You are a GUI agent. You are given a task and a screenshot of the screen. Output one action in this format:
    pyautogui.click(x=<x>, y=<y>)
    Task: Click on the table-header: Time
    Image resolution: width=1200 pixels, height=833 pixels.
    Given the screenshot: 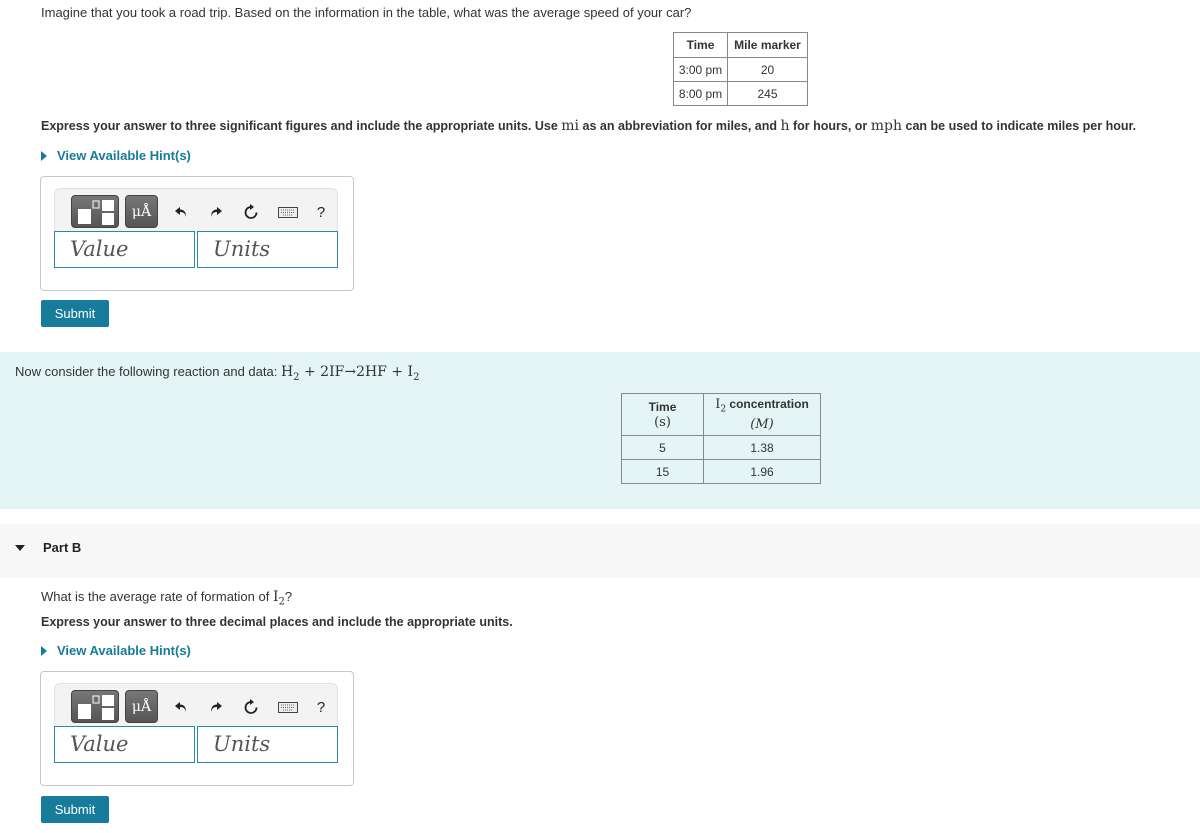 What is the action you would take?
    pyautogui.click(x=700, y=45)
    